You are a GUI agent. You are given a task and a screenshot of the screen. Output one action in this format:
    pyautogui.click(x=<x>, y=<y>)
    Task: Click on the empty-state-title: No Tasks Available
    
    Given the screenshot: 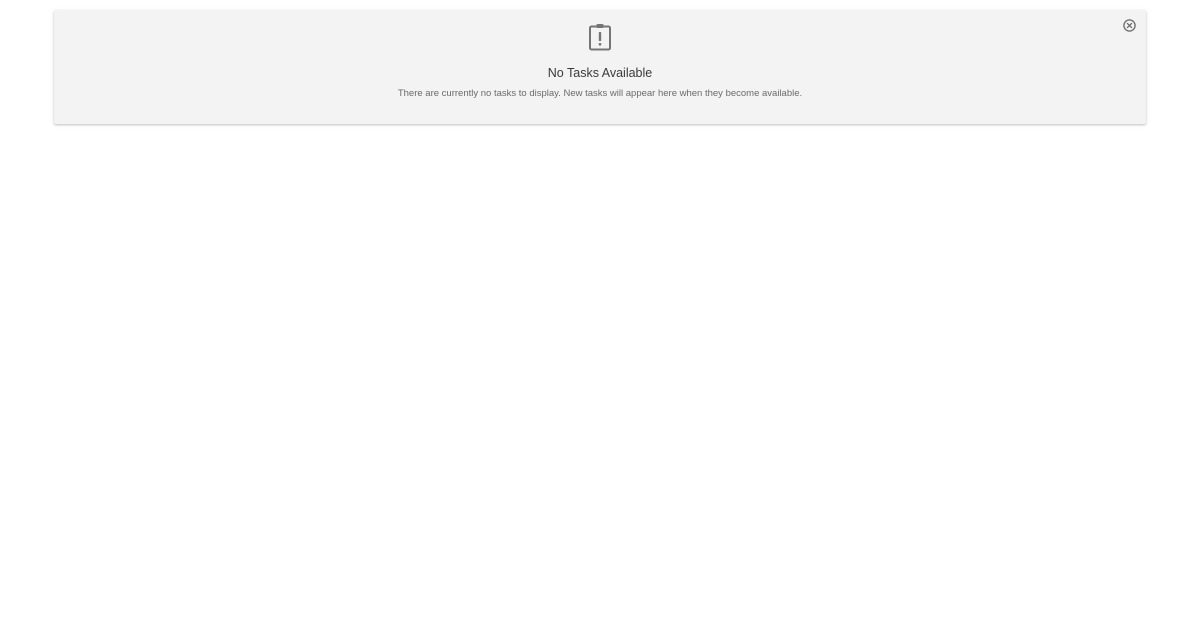 What is the action you would take?
    pyautogui.click(x=600, y=73)
    